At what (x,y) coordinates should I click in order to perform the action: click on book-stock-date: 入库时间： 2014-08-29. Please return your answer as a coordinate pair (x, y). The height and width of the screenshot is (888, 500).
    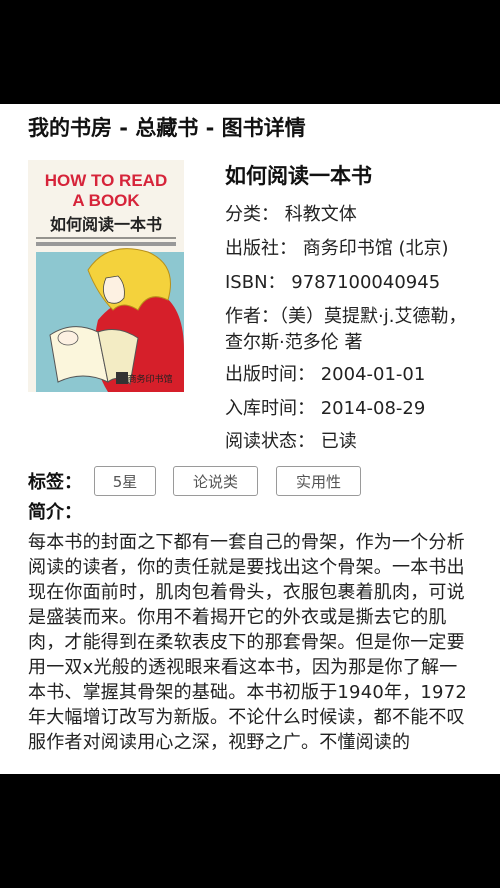
    Looking at the image, I should click on (325, 408).